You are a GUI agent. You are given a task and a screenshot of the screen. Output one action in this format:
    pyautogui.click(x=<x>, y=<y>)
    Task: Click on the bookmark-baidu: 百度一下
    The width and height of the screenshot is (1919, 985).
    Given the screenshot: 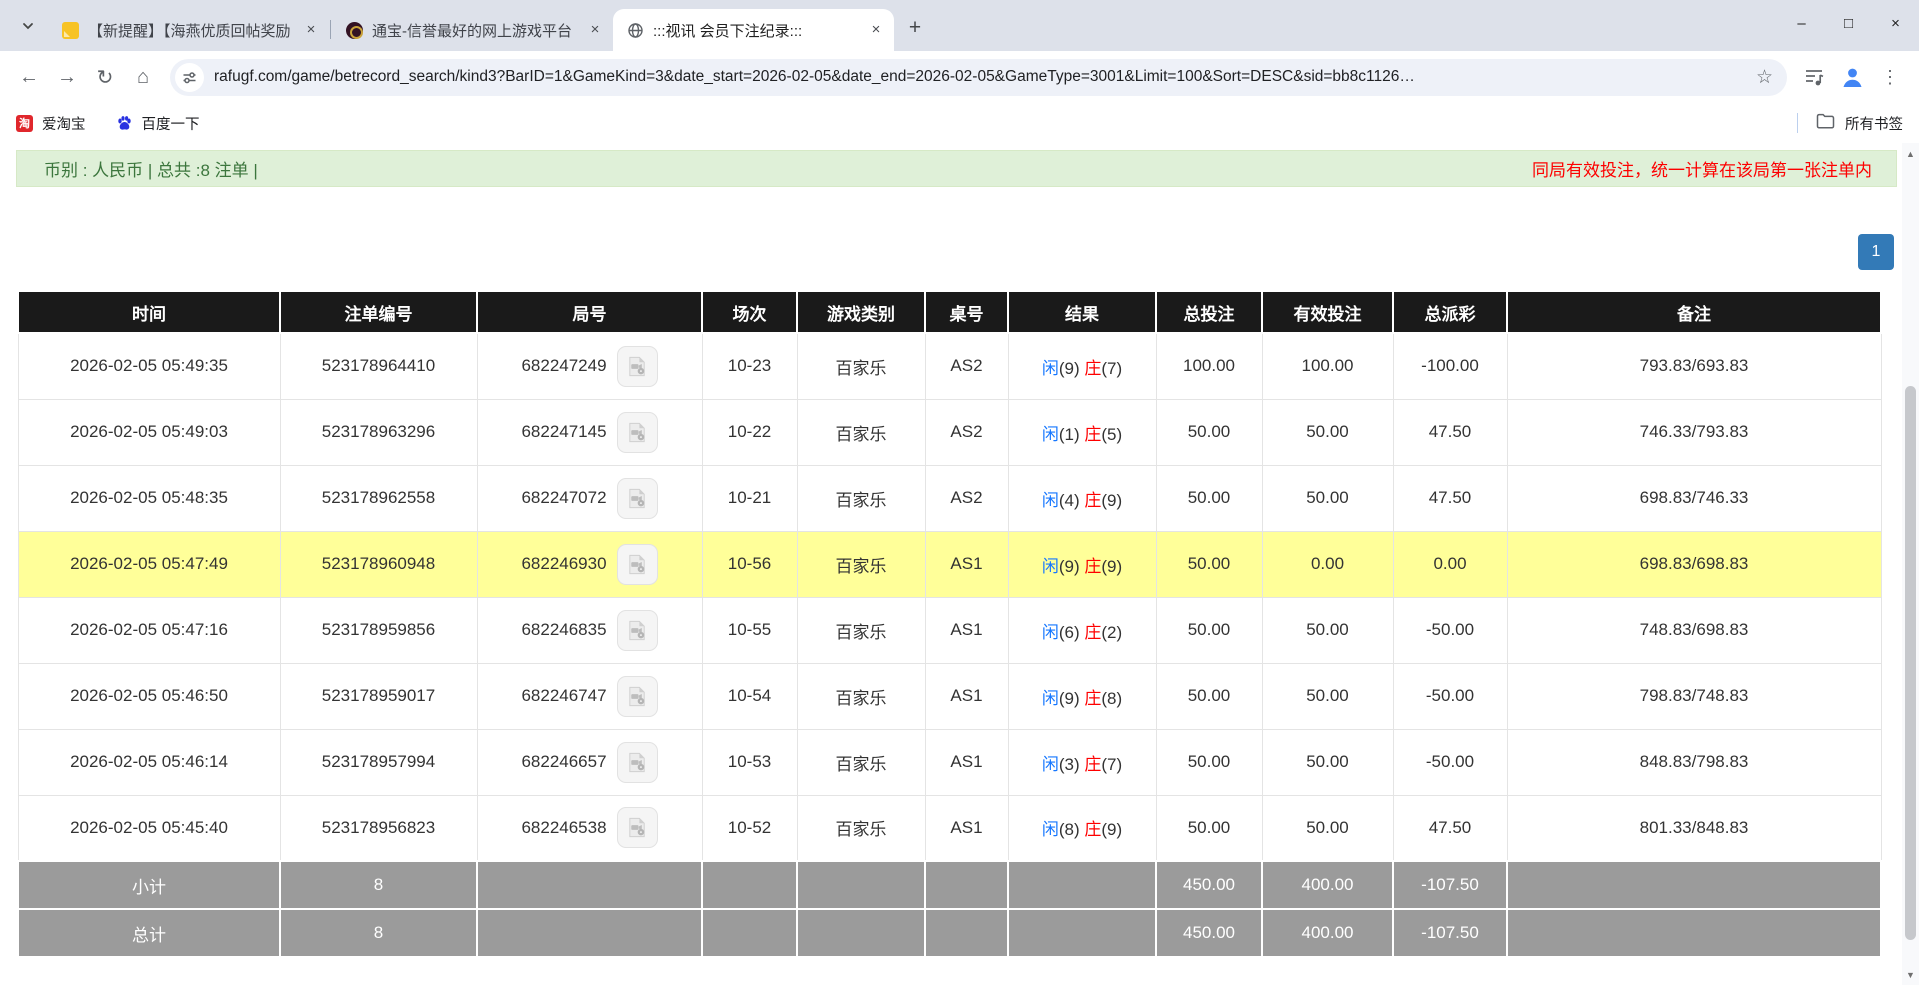 What is the action you would take?
    pyautogui.click(x=158, y=123)
    